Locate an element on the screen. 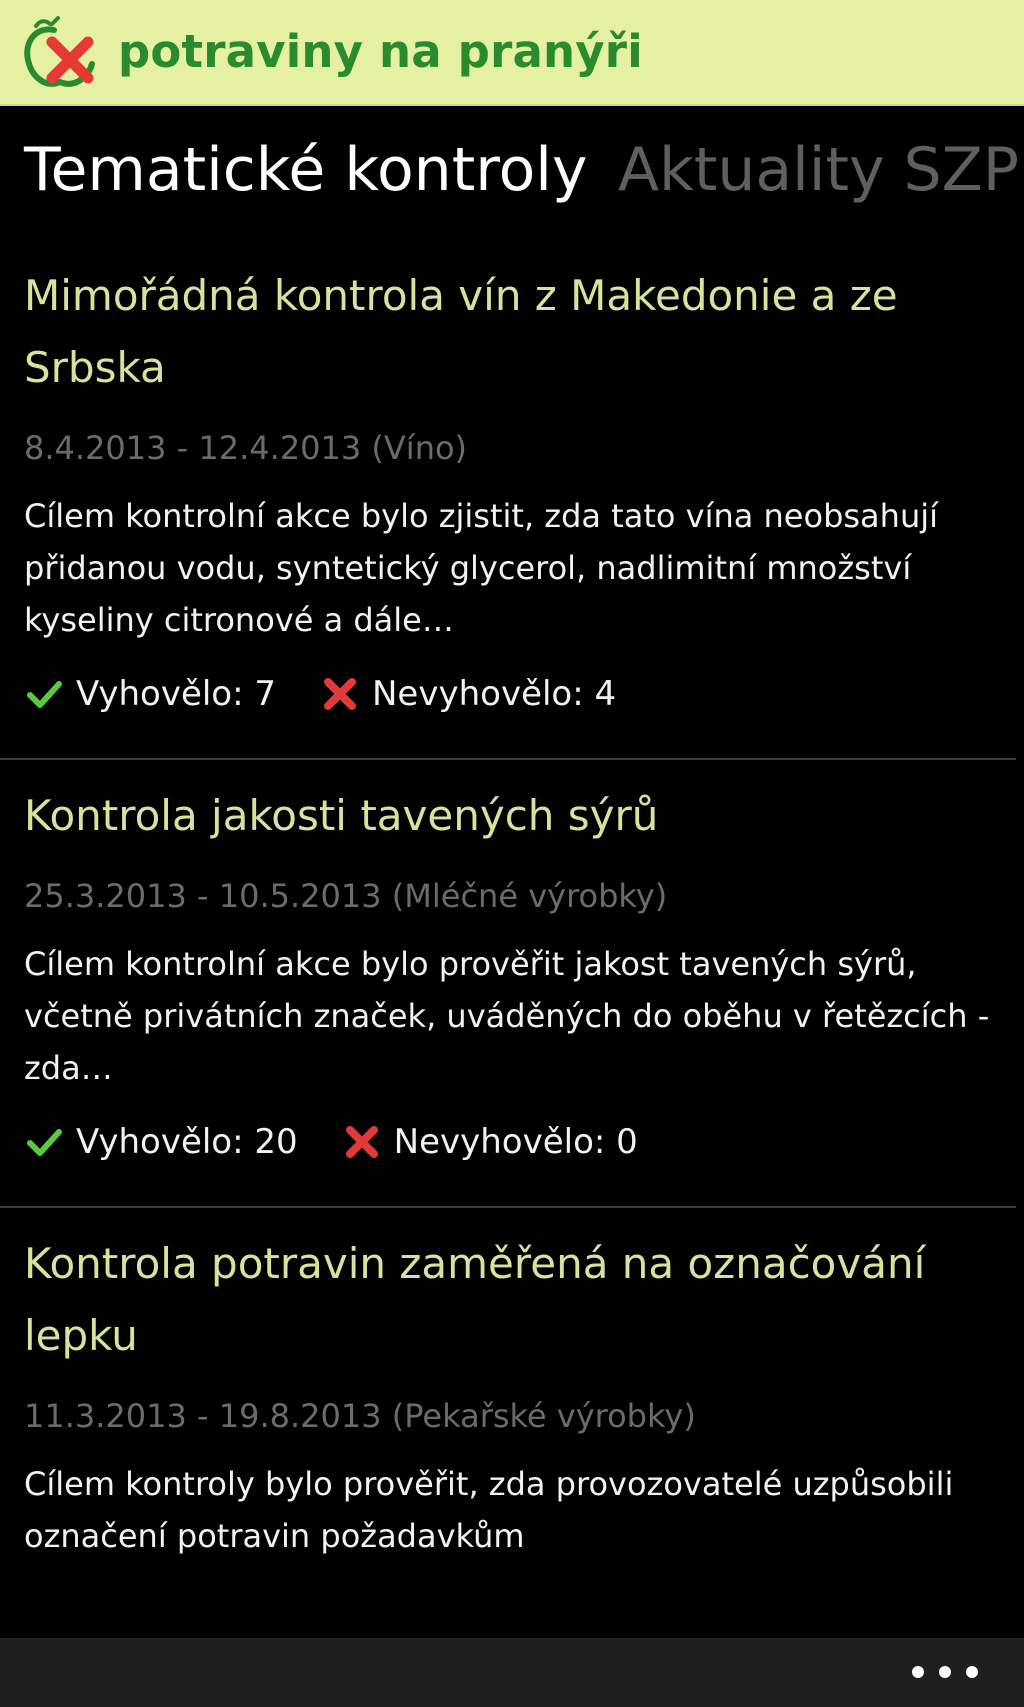 This screenshot has height=1707, width=1024. passed-stat: Vyhovělo: 20 is located at coordinates (161, 1142).